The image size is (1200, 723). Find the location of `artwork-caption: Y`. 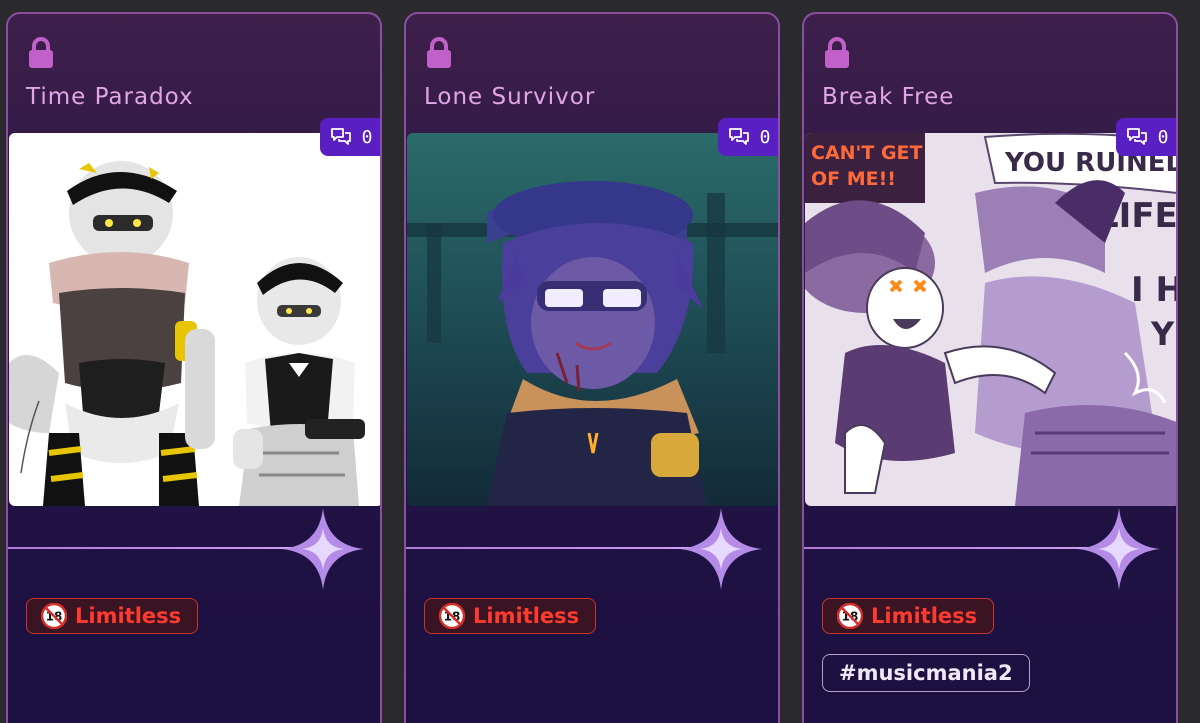

artwork-caption: Y is located at coordinates (1162, 334).